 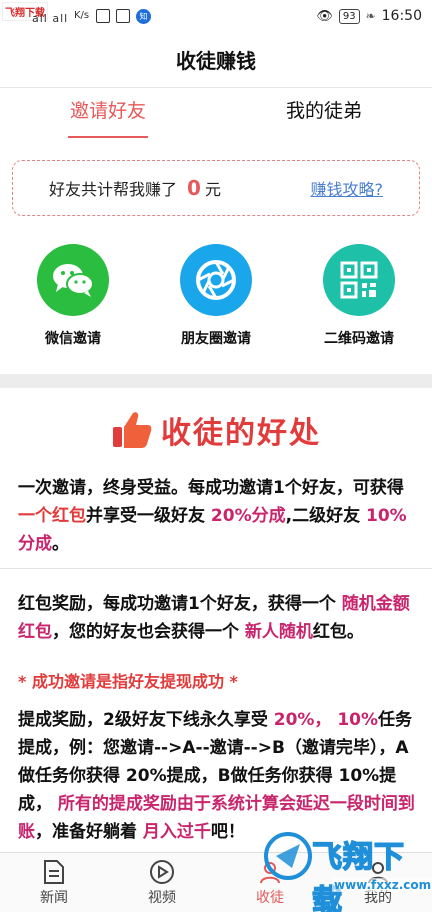 I want to click on p3-text-e: ，准备好躺着, so click(x=86, y=832).